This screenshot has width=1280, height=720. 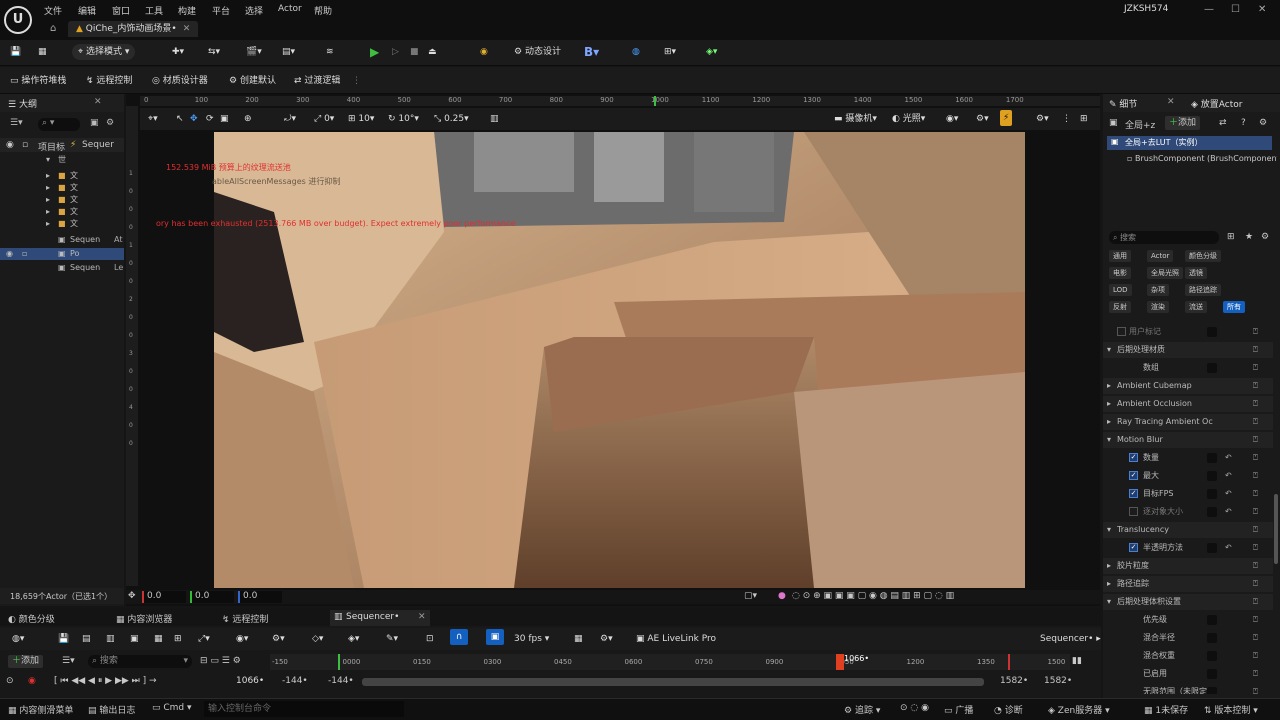 What do you see at coordinates (224, 119) in the screenshot?
I see `scale-icon: ▣` at bounding box center [224, 119].